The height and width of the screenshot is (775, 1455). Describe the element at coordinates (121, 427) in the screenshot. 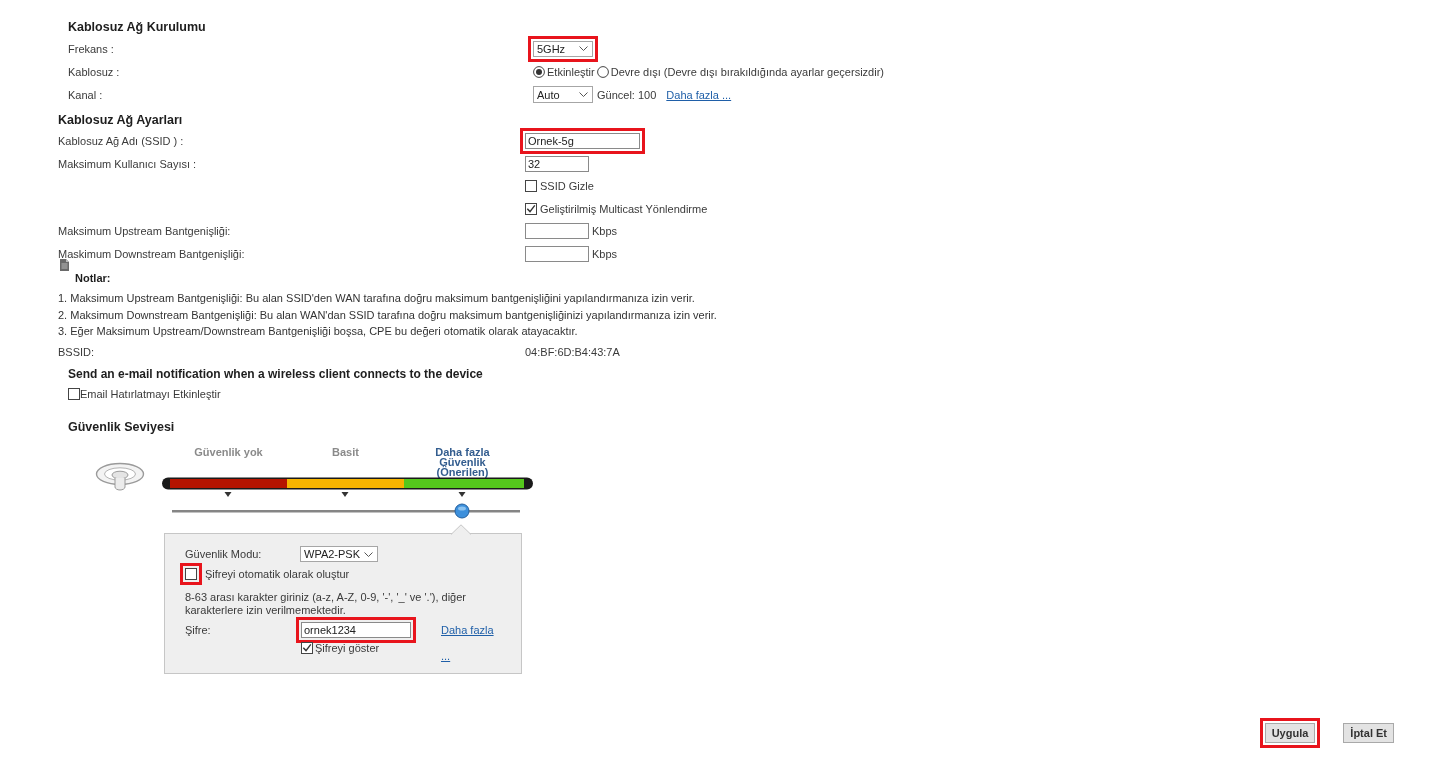

I see `section-heading: Güvenlik Seviyesi` at that location.